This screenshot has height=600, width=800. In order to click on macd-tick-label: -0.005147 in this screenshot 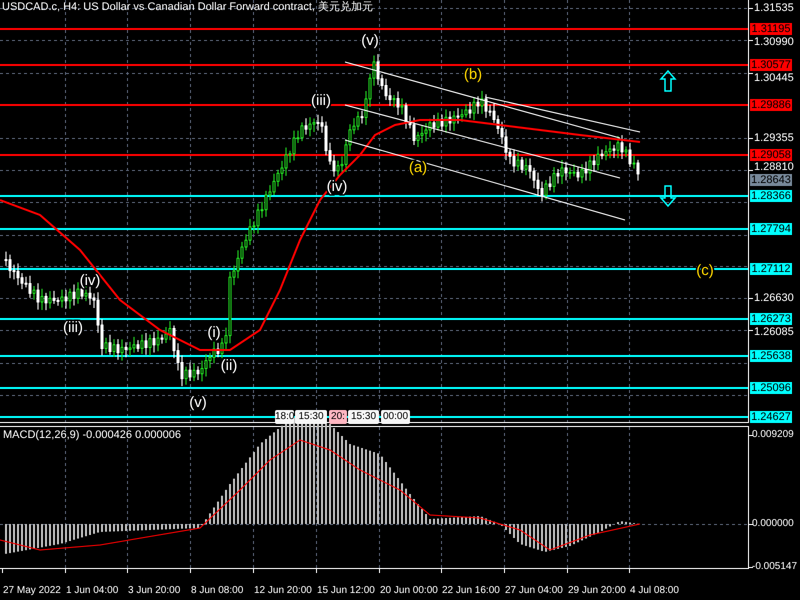, I will do `click(775, 567)`.